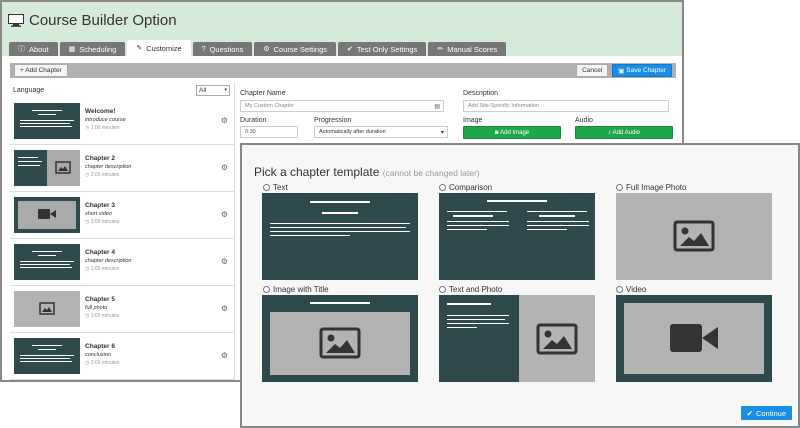 This screenshot has height=428, width=800. Describe the element at coordinates (122, 309) in the screenshot. I see `chapter-item-5: Chapter 5 full photo ◷ 1:00 minutes ⚙` at that location.